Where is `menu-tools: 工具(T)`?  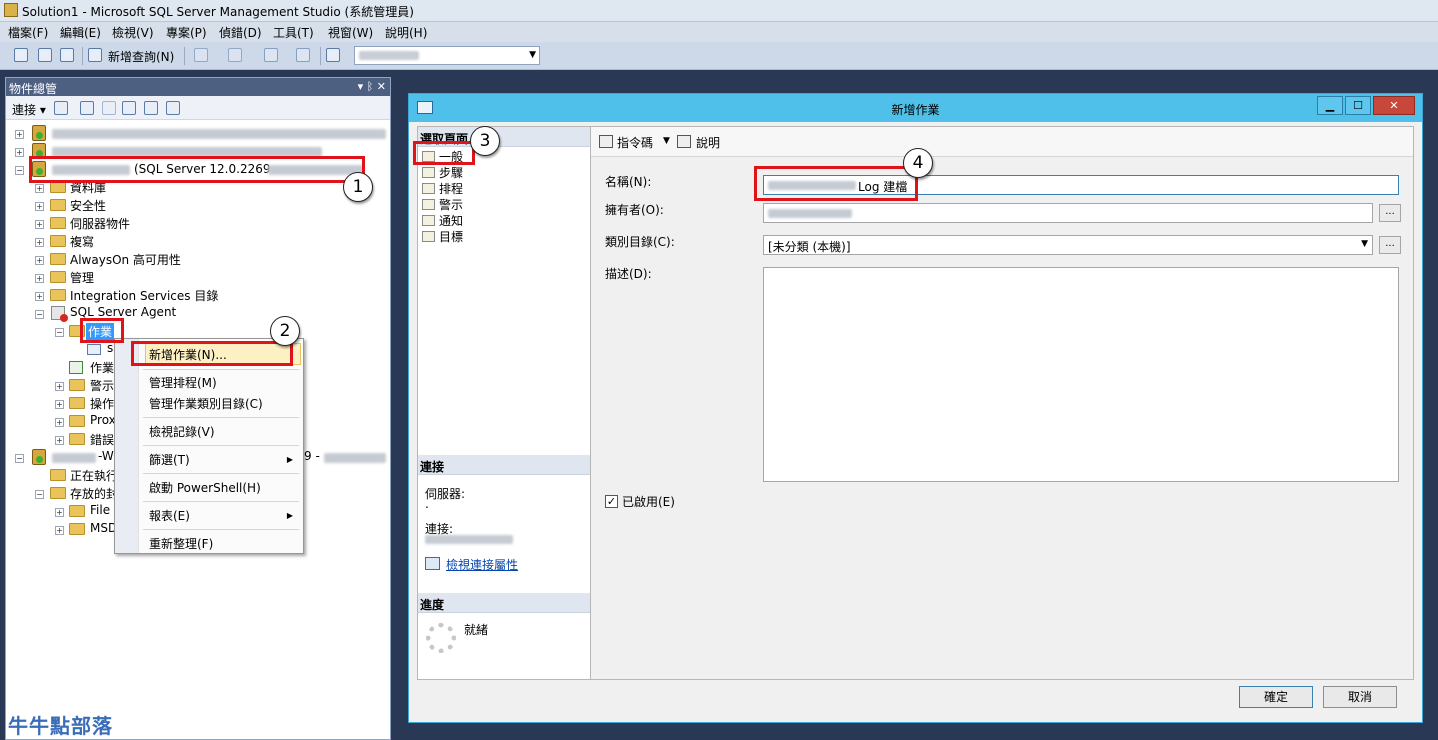
menu-tools: 工具(T) is located at coordinates (293, 32).